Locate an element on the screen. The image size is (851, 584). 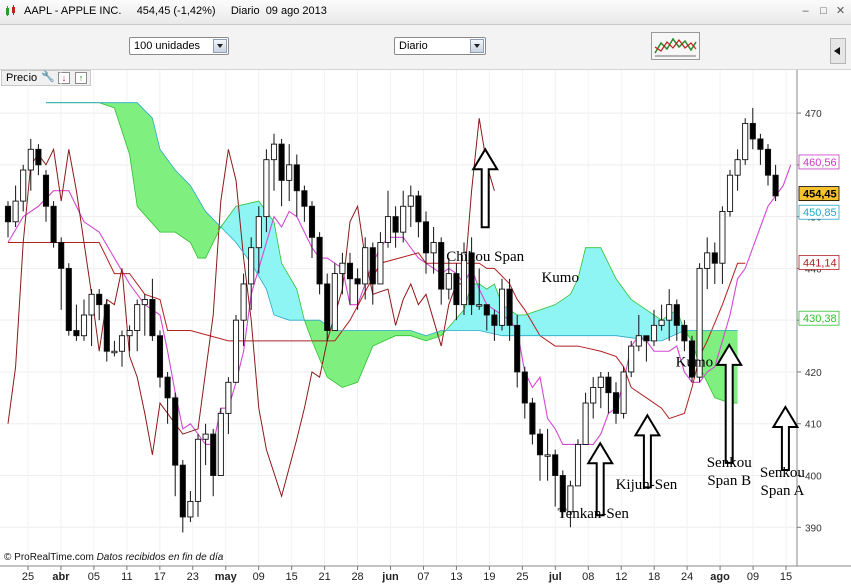
price-tick-label: 400 is located at coordinates (813, 477).